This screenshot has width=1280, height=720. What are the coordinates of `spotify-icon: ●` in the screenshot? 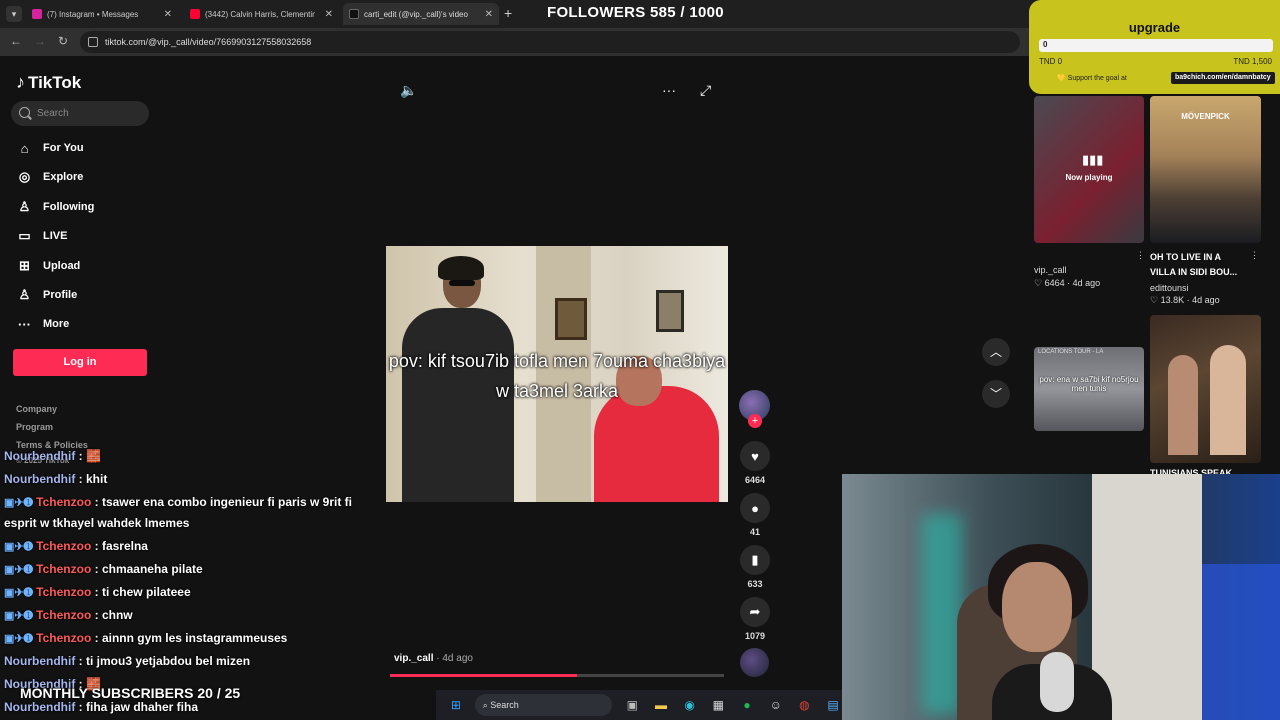 It's located at (747, 705).